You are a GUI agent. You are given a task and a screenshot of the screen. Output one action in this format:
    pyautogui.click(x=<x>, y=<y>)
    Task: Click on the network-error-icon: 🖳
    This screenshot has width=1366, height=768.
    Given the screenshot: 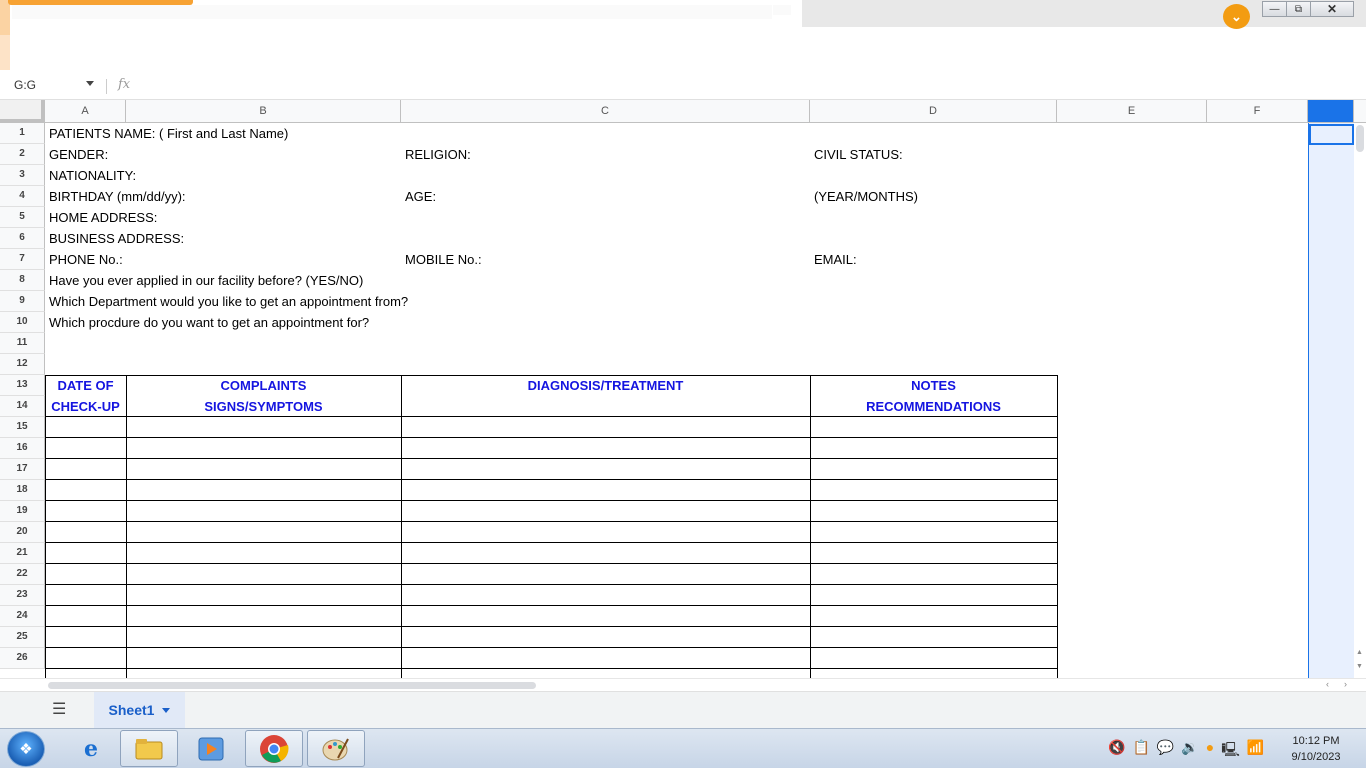 What is the action you would take?
    pyautogui.click(x=1230, y=751)
    